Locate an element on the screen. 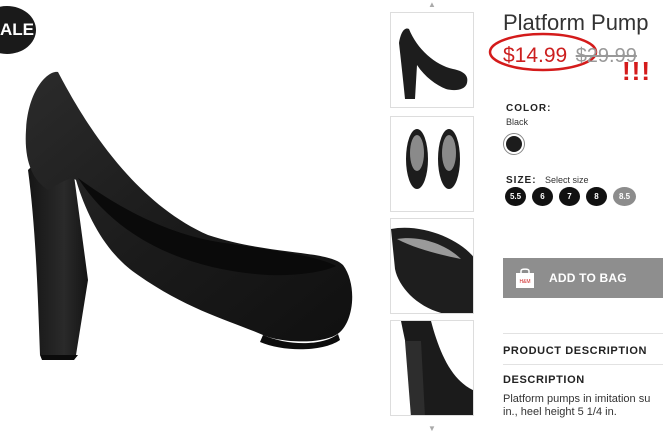  sale-price: $14.99 is located at coordinates (535, 55).